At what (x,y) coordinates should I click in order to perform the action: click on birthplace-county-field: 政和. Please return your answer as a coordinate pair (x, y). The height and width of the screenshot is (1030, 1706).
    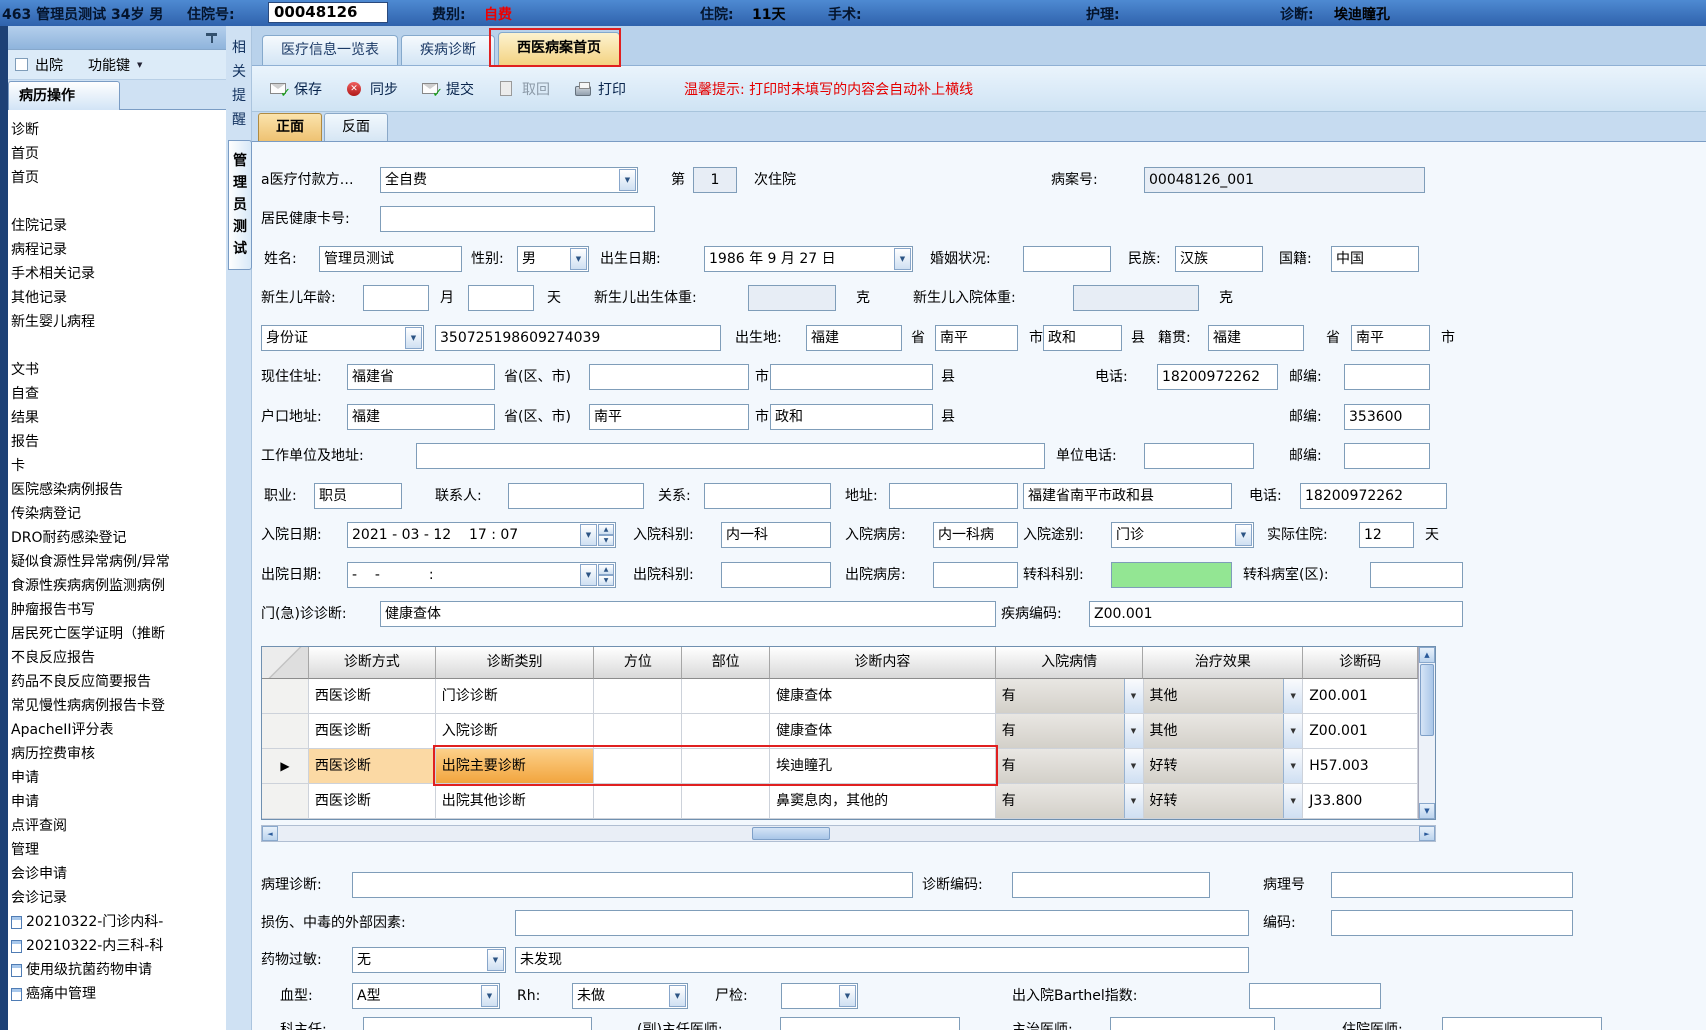
    Looking at the image, I should click on (1082, 338).